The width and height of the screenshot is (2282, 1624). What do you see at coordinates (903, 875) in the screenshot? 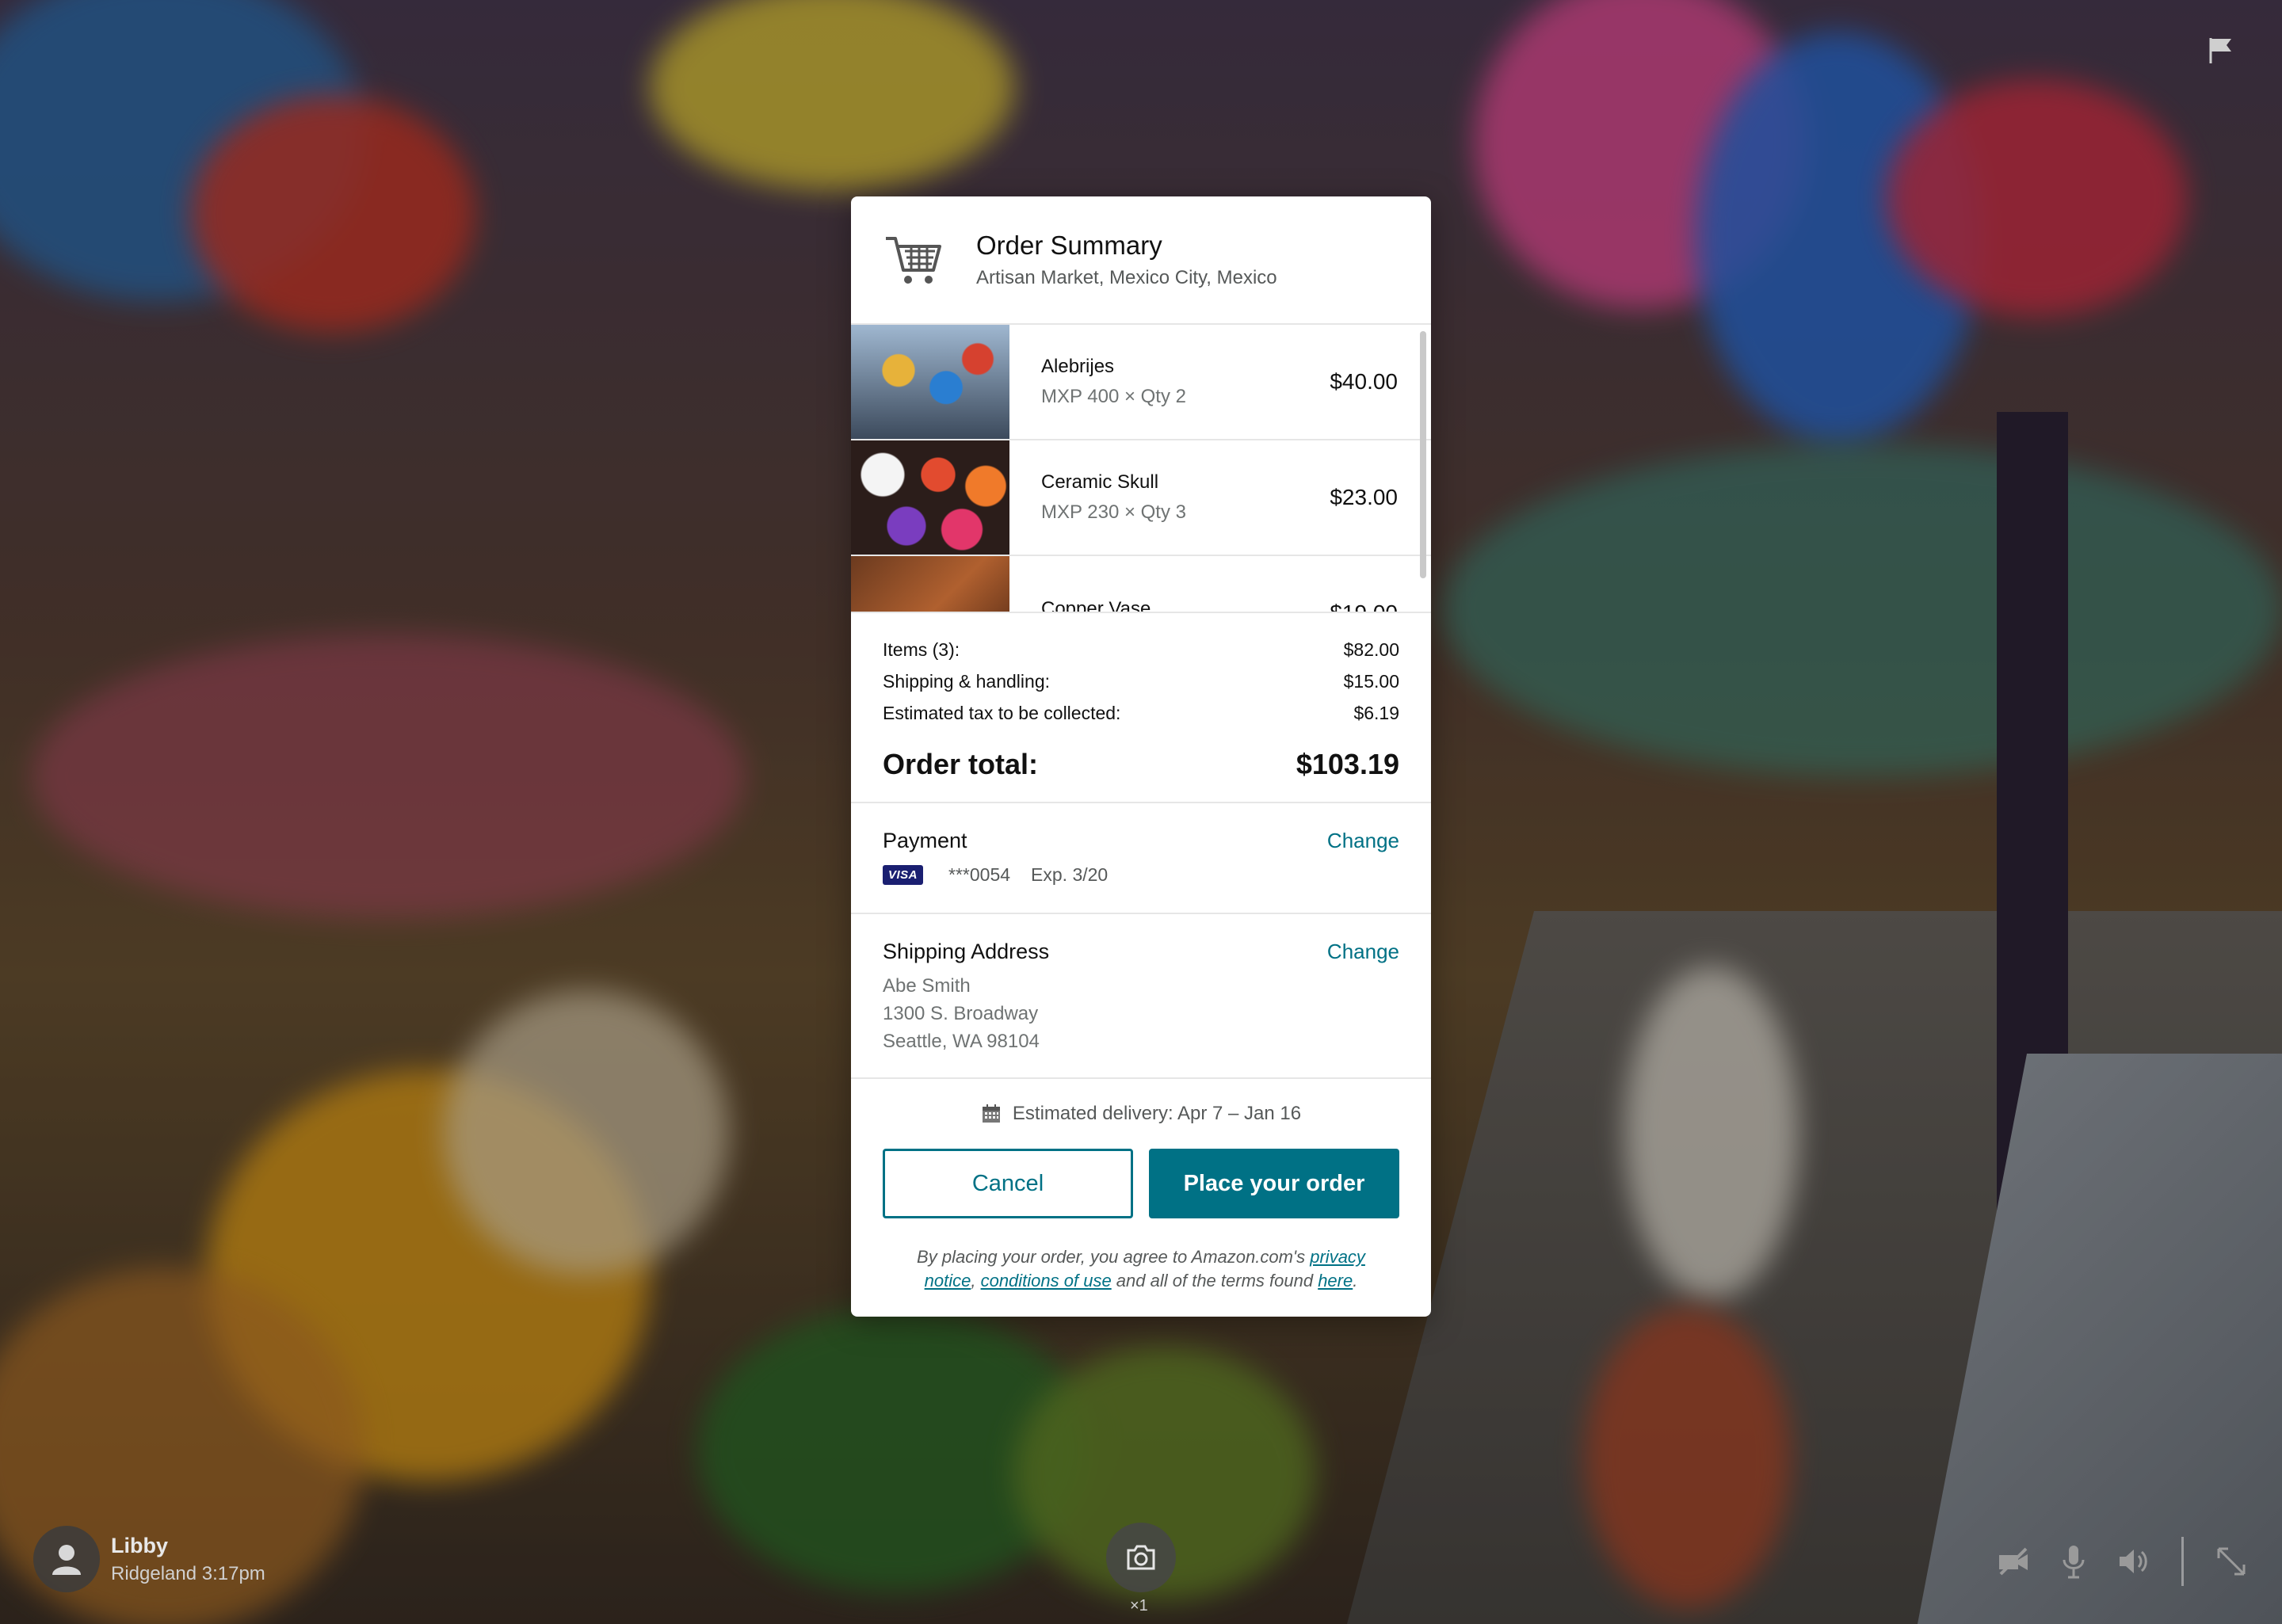
I see `visa-card-icon: VISA` at bounding box center [903, 875].